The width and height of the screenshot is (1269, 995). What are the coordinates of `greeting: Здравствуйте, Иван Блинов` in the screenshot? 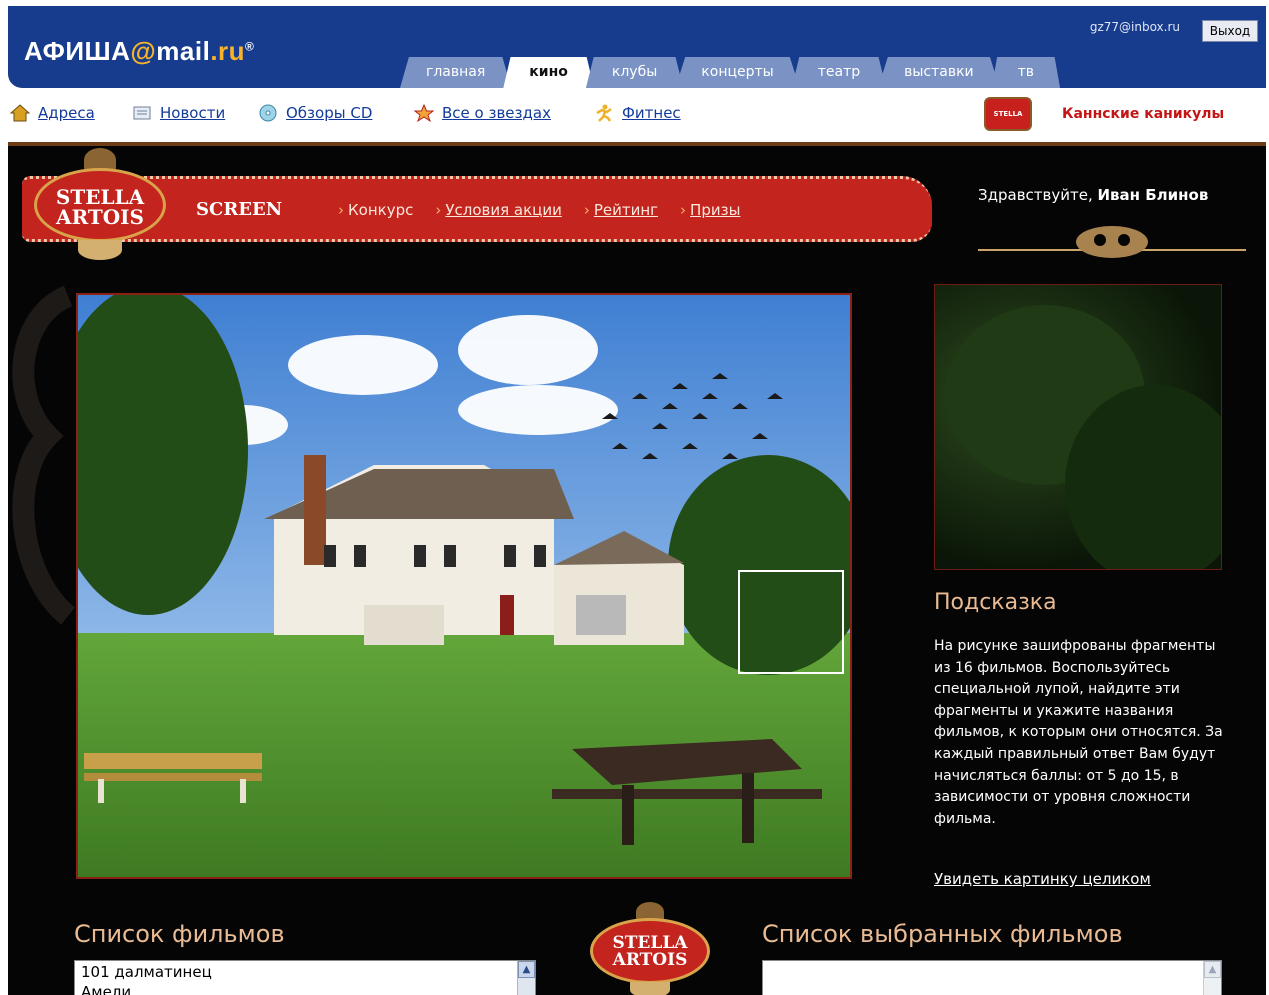 It's located at (1093, 195).